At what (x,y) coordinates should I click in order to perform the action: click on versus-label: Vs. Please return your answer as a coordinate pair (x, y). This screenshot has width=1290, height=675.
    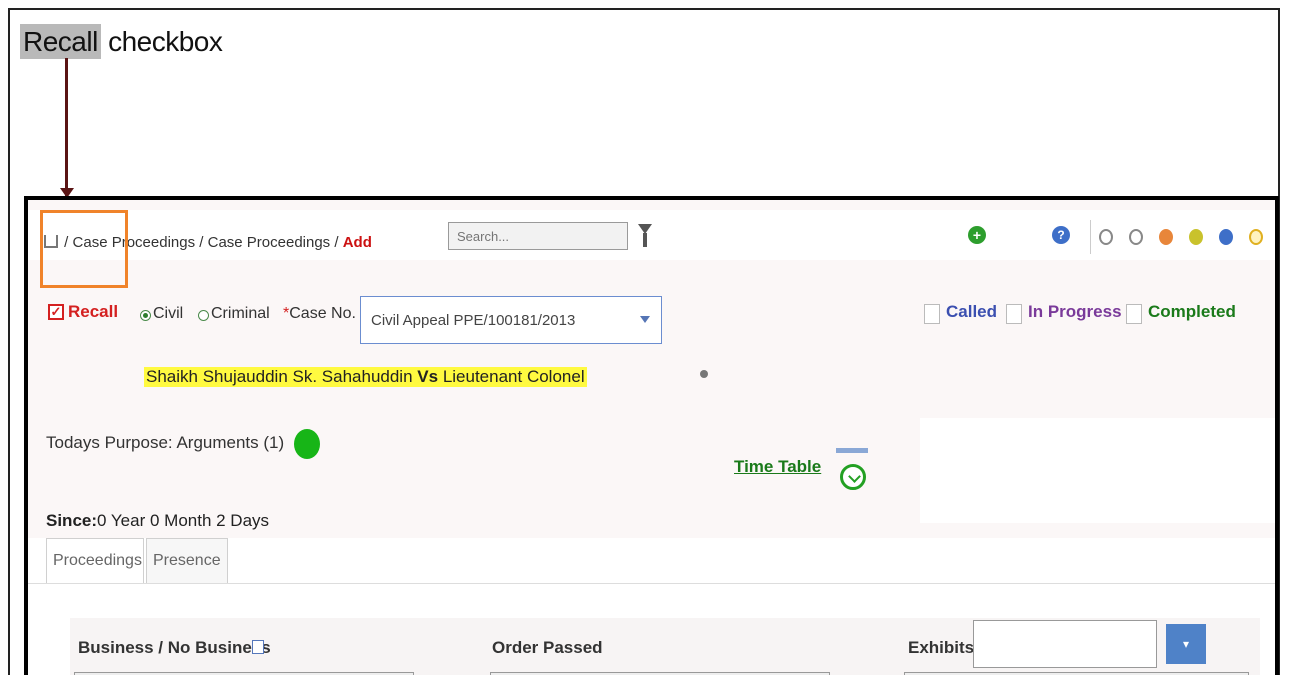
    Looking at the image, I should click on (428, 376).